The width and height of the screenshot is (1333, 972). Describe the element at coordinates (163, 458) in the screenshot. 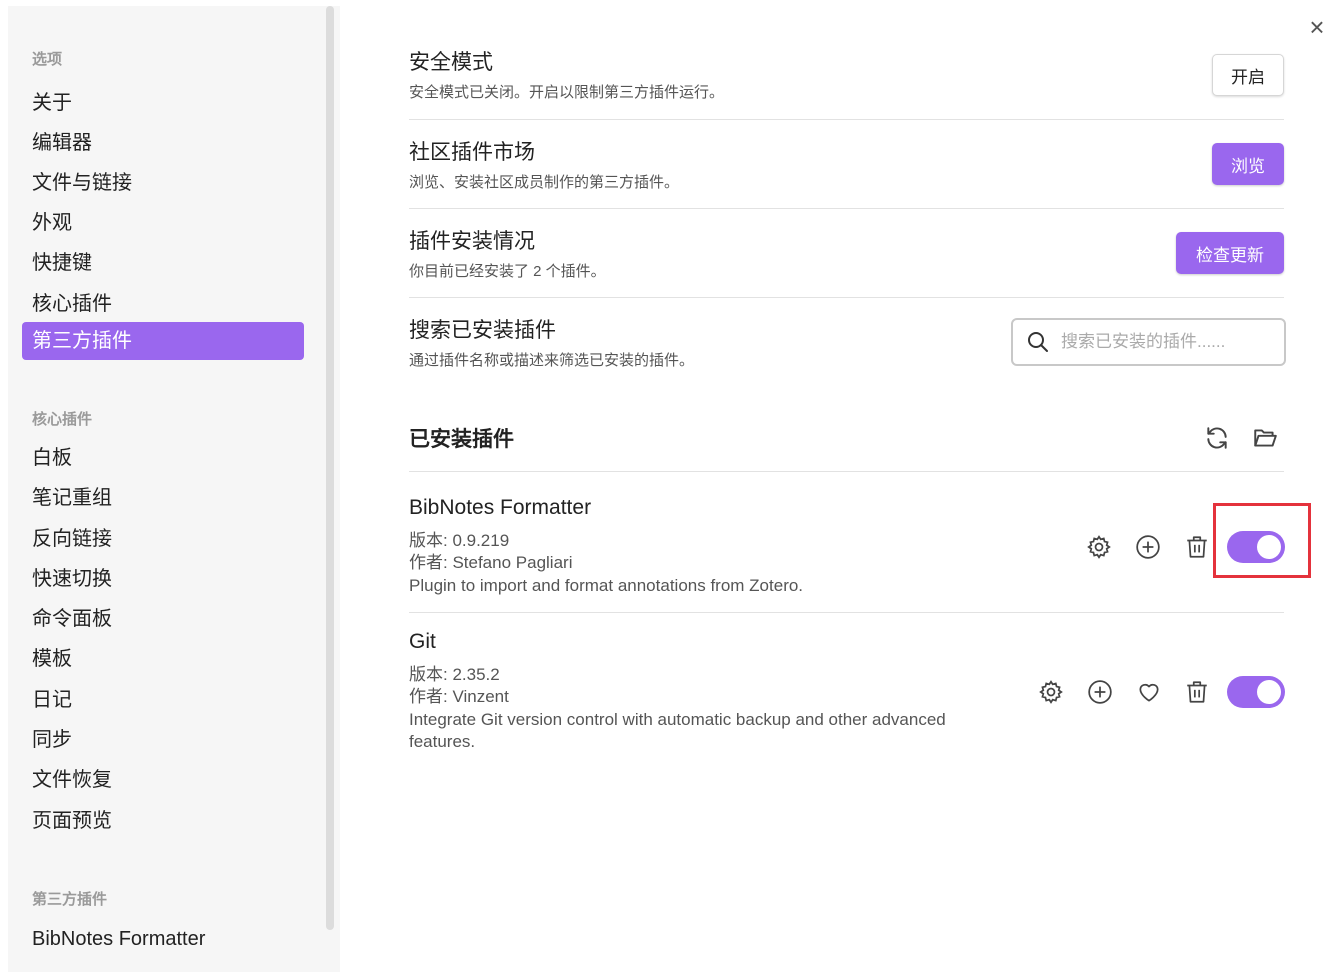

I see `sidebar-item-canvas: 白板` at that location.